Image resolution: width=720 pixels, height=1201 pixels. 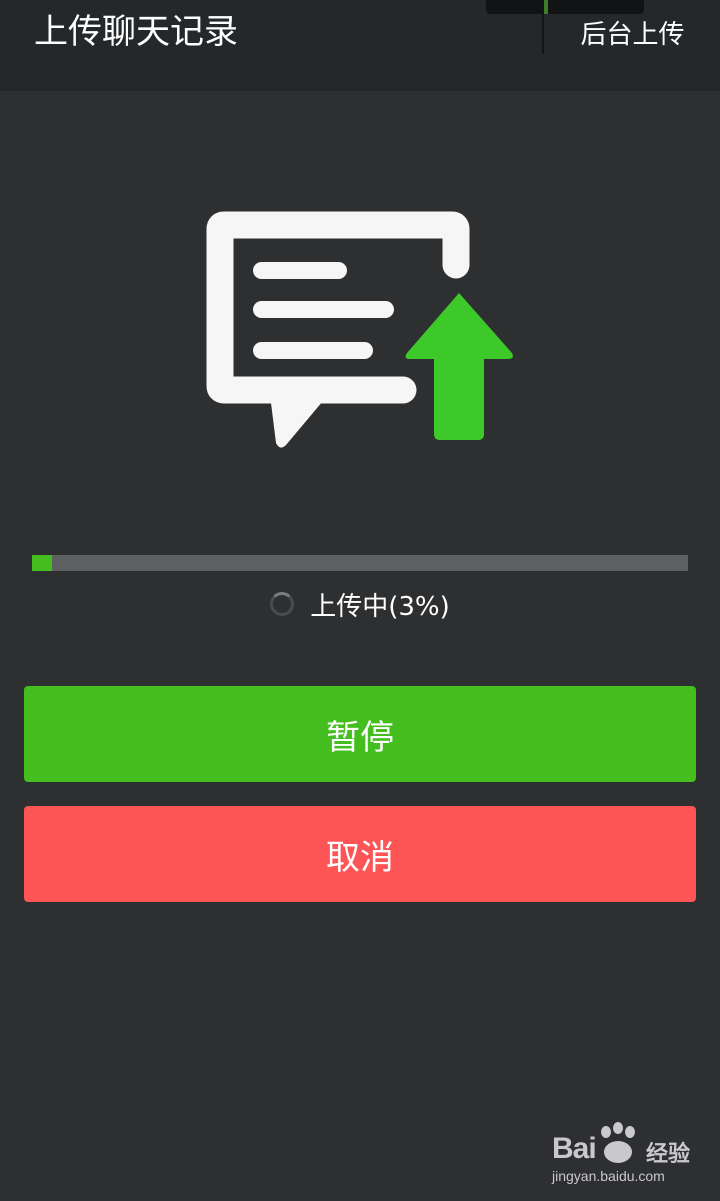 I want to click on baidu-jingyan-watermark: Bai 经验 jingyan.baidu.com, so click(x=632, y=1157).